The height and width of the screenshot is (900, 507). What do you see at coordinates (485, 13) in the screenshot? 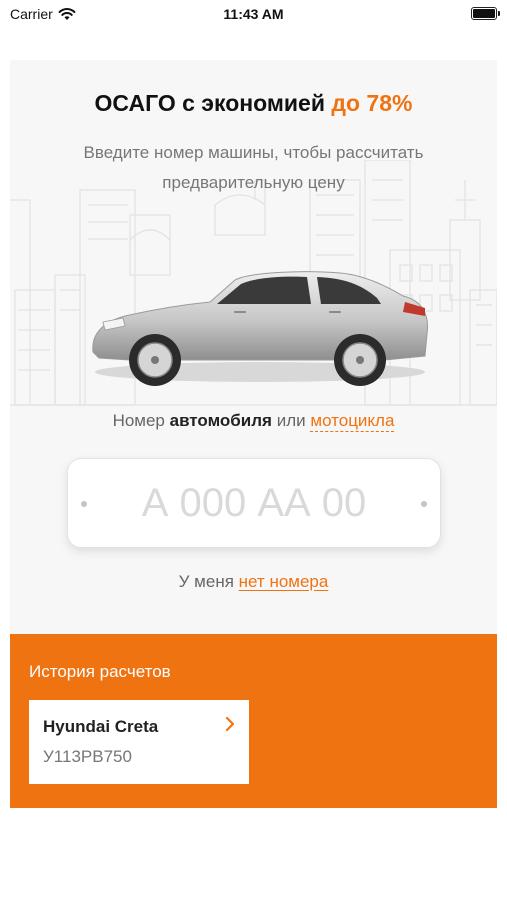
I see `battery-icon` at bounding box center [485, 13].